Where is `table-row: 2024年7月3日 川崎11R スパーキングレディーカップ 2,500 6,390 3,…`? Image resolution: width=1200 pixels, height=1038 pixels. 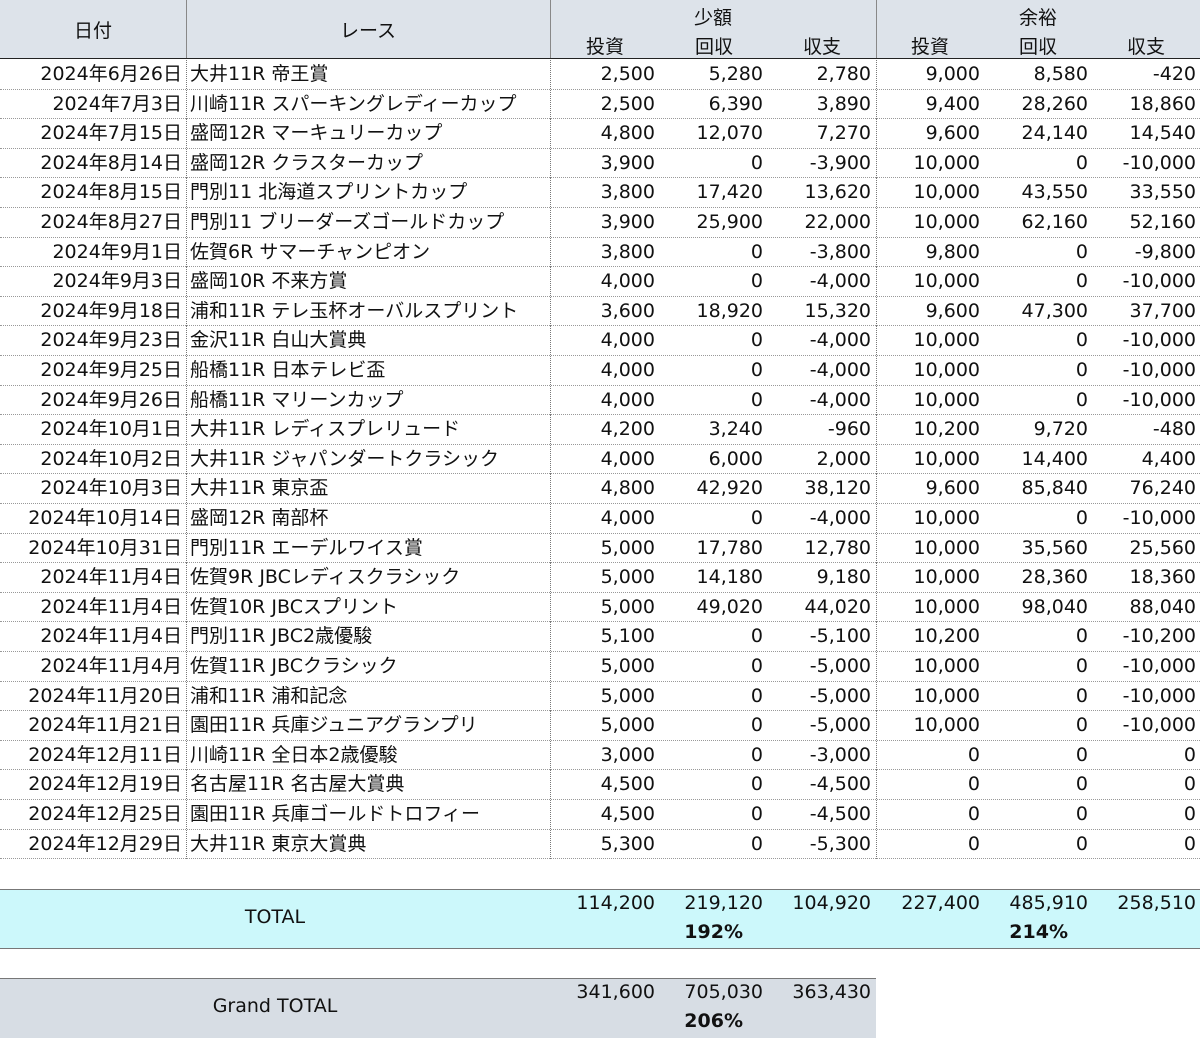 table-row: 2024年7月3日 川崎11R スパーキングレディーカップ 2,500 6,390 3,… is located at coordinates (600, 104).